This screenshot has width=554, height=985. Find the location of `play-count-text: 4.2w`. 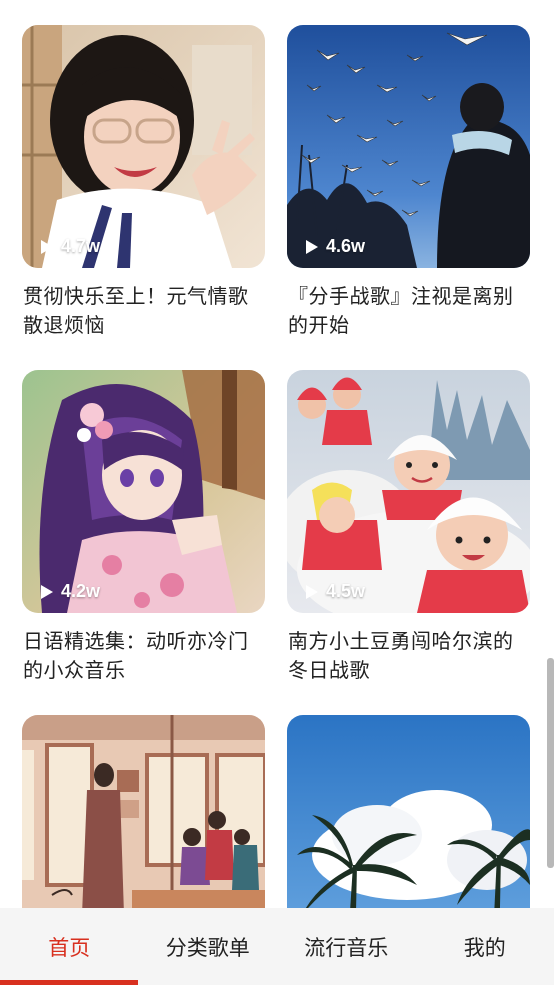

play-count-text: 4.2w is located at coordinates (81, 591).